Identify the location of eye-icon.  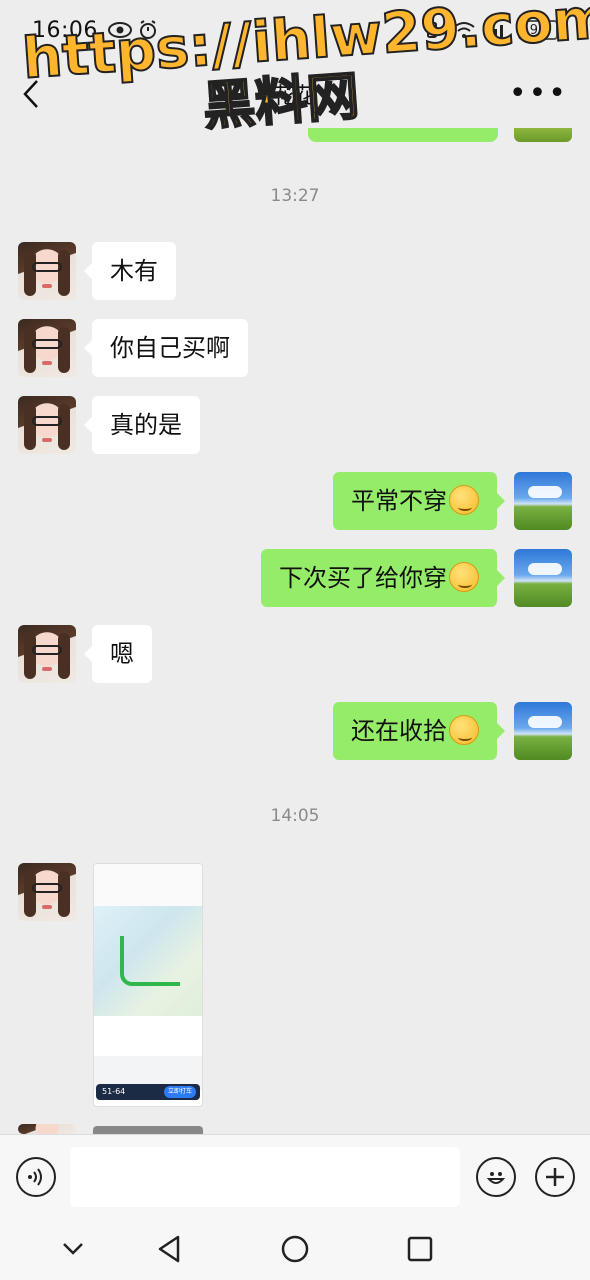
(119, 30).